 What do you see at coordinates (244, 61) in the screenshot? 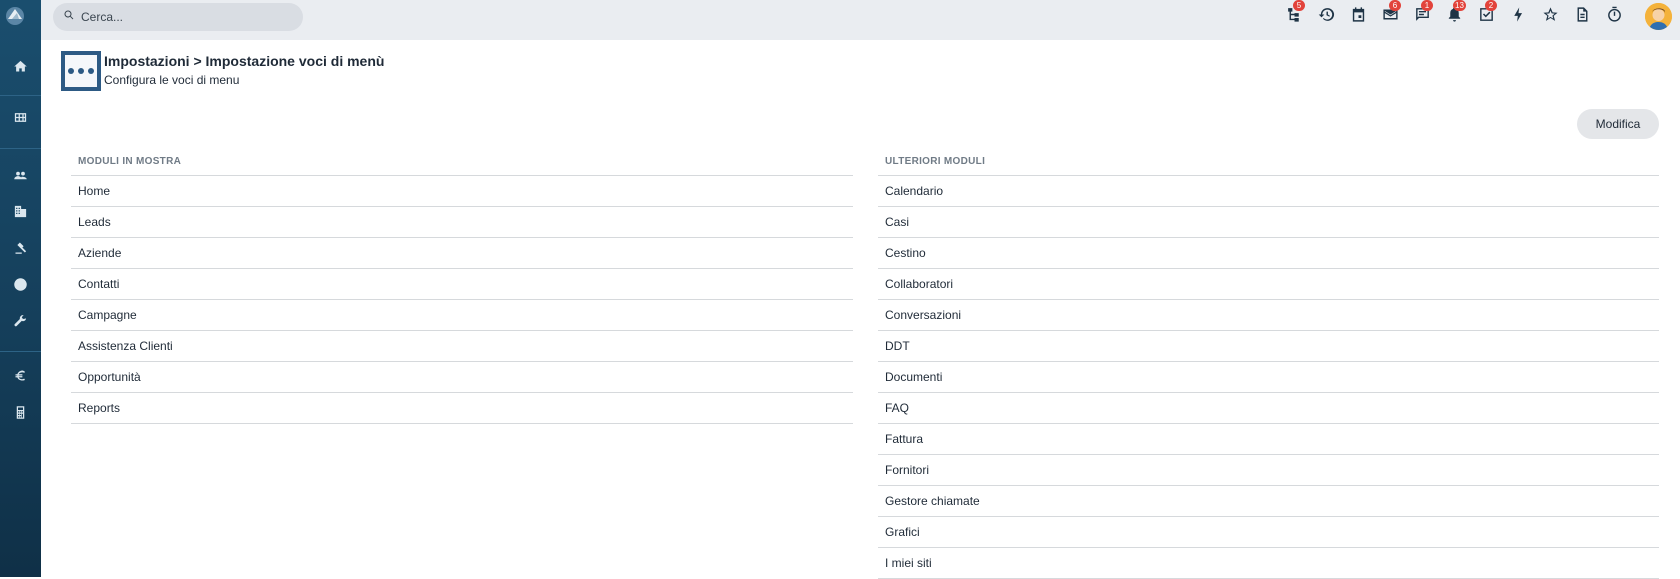
I see `page-title: Impostazioni > Impostazione voci di menù` at bounding box center [244, 61].